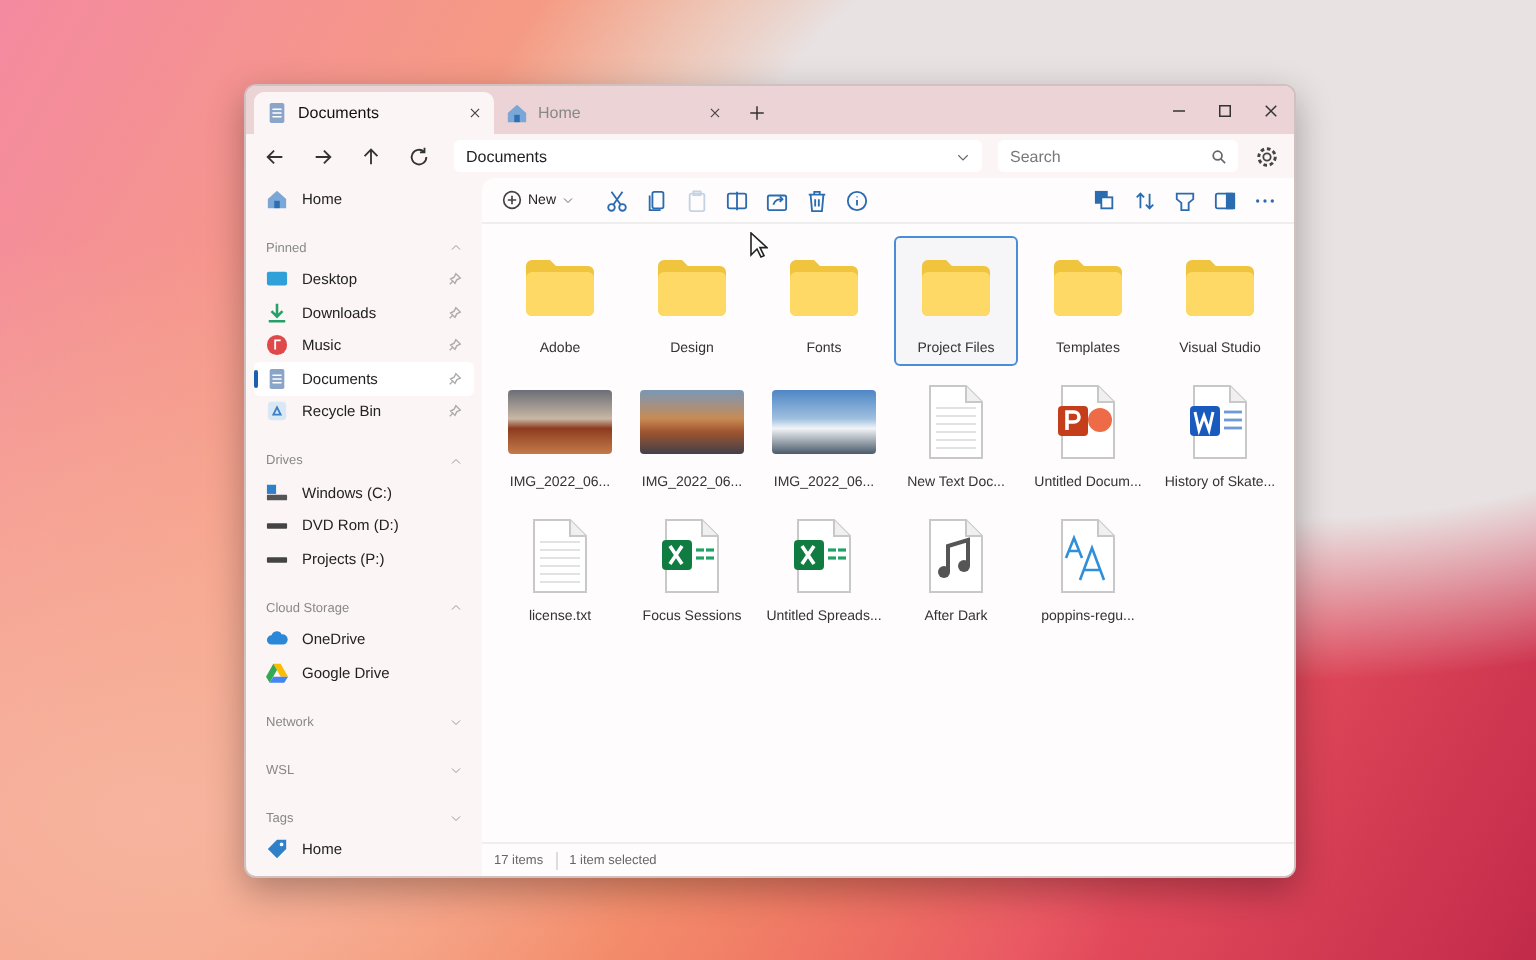  What do you see at coordinates (856, 200) in the screenshot?
I see `info-icon` at bounding box center [856, 200].